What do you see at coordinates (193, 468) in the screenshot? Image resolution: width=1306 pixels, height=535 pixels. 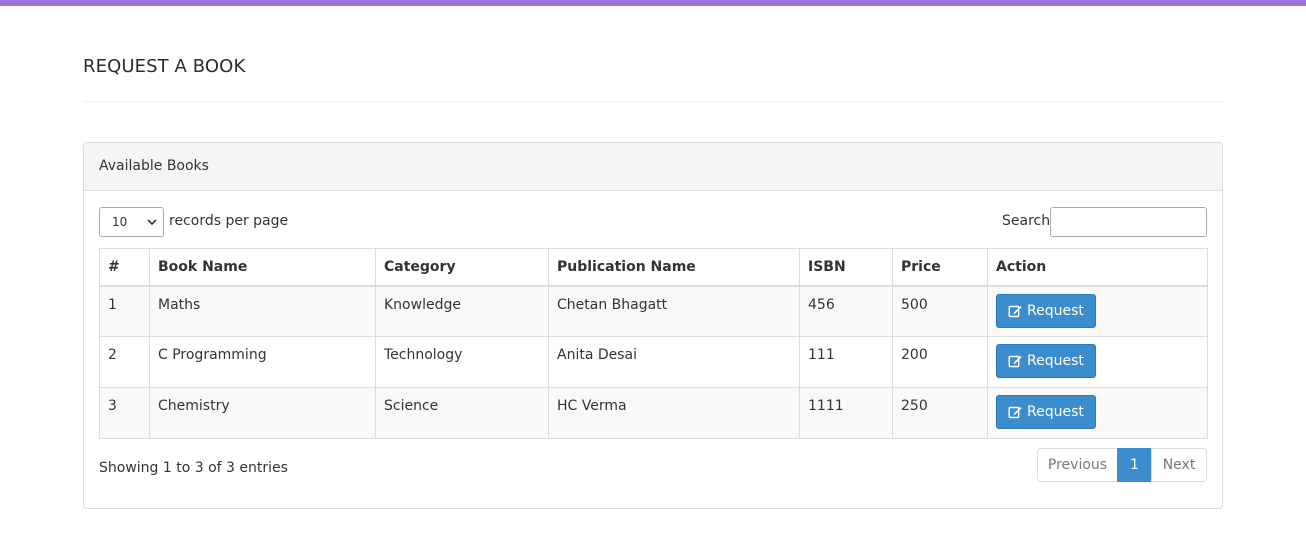 I see `entries-info: Showing 1 to 3 of 3 entries` at bounding box center [193, 468].